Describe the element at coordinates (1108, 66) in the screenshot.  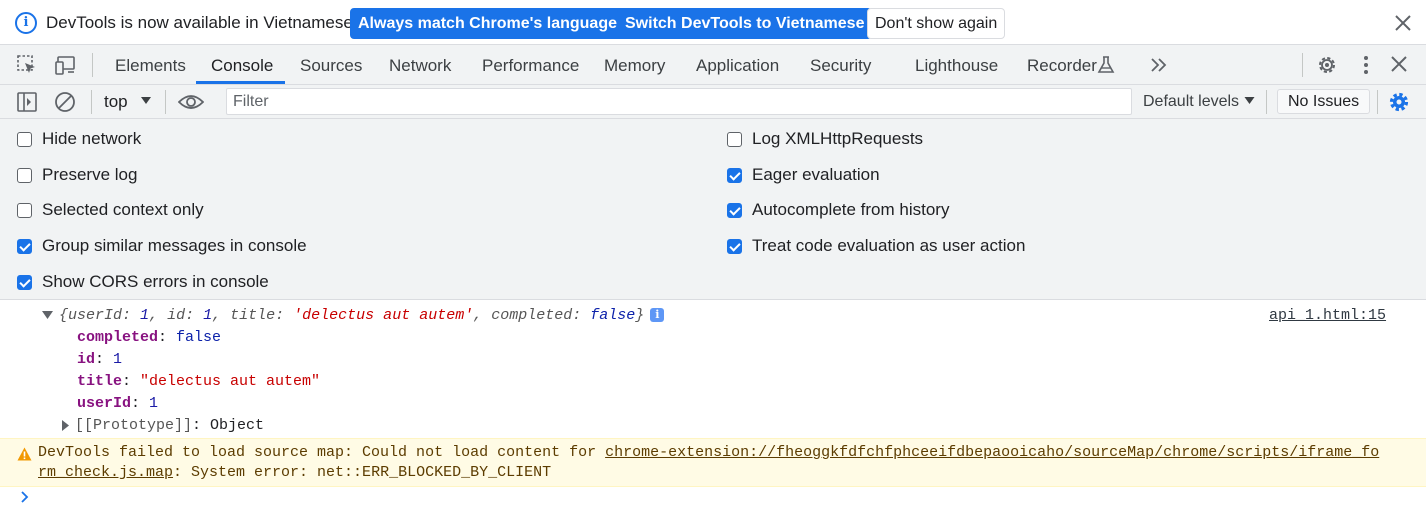
I see `flask-icon` at that location.